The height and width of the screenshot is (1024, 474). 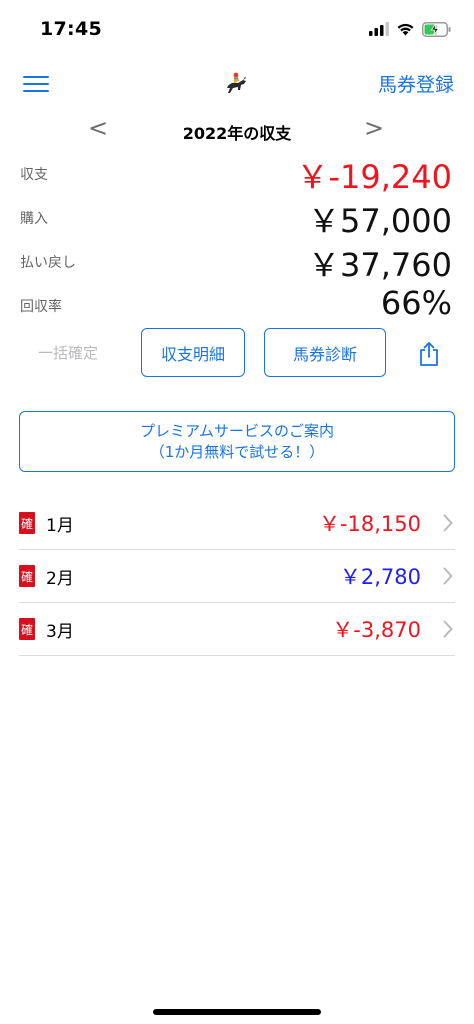 I want to click on nav-bar: 馬券登録, so click(x=237, y=84).